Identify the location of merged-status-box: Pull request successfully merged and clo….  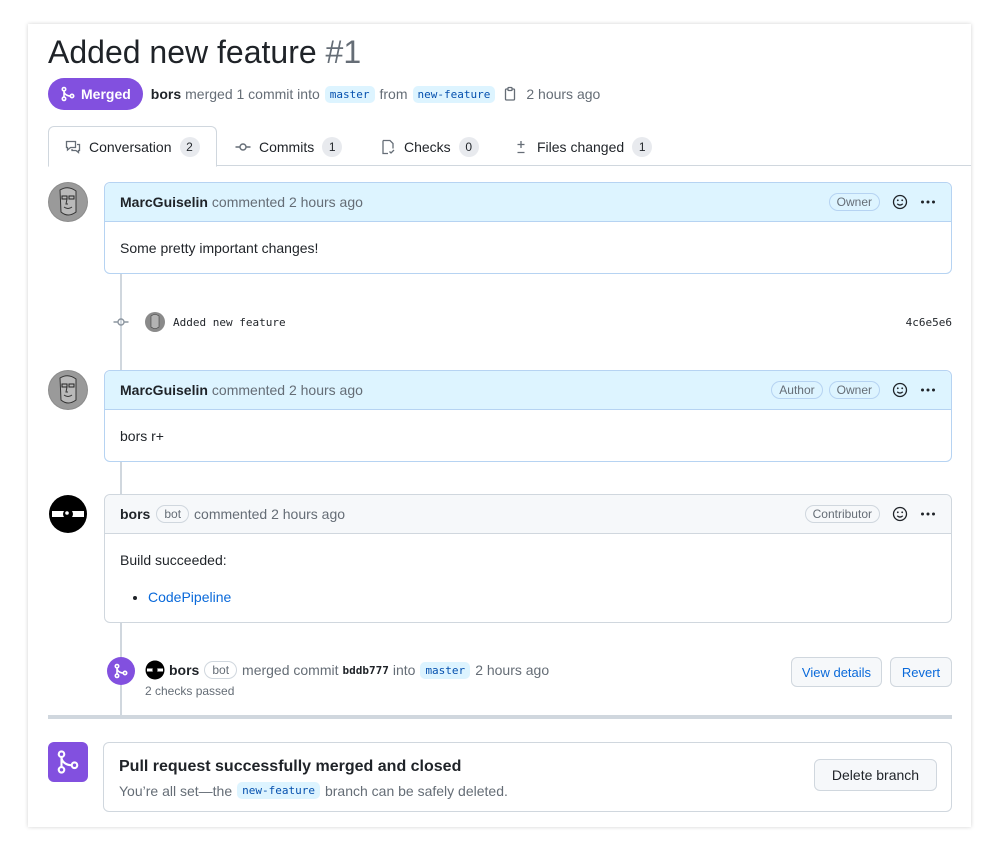
(527, 777).